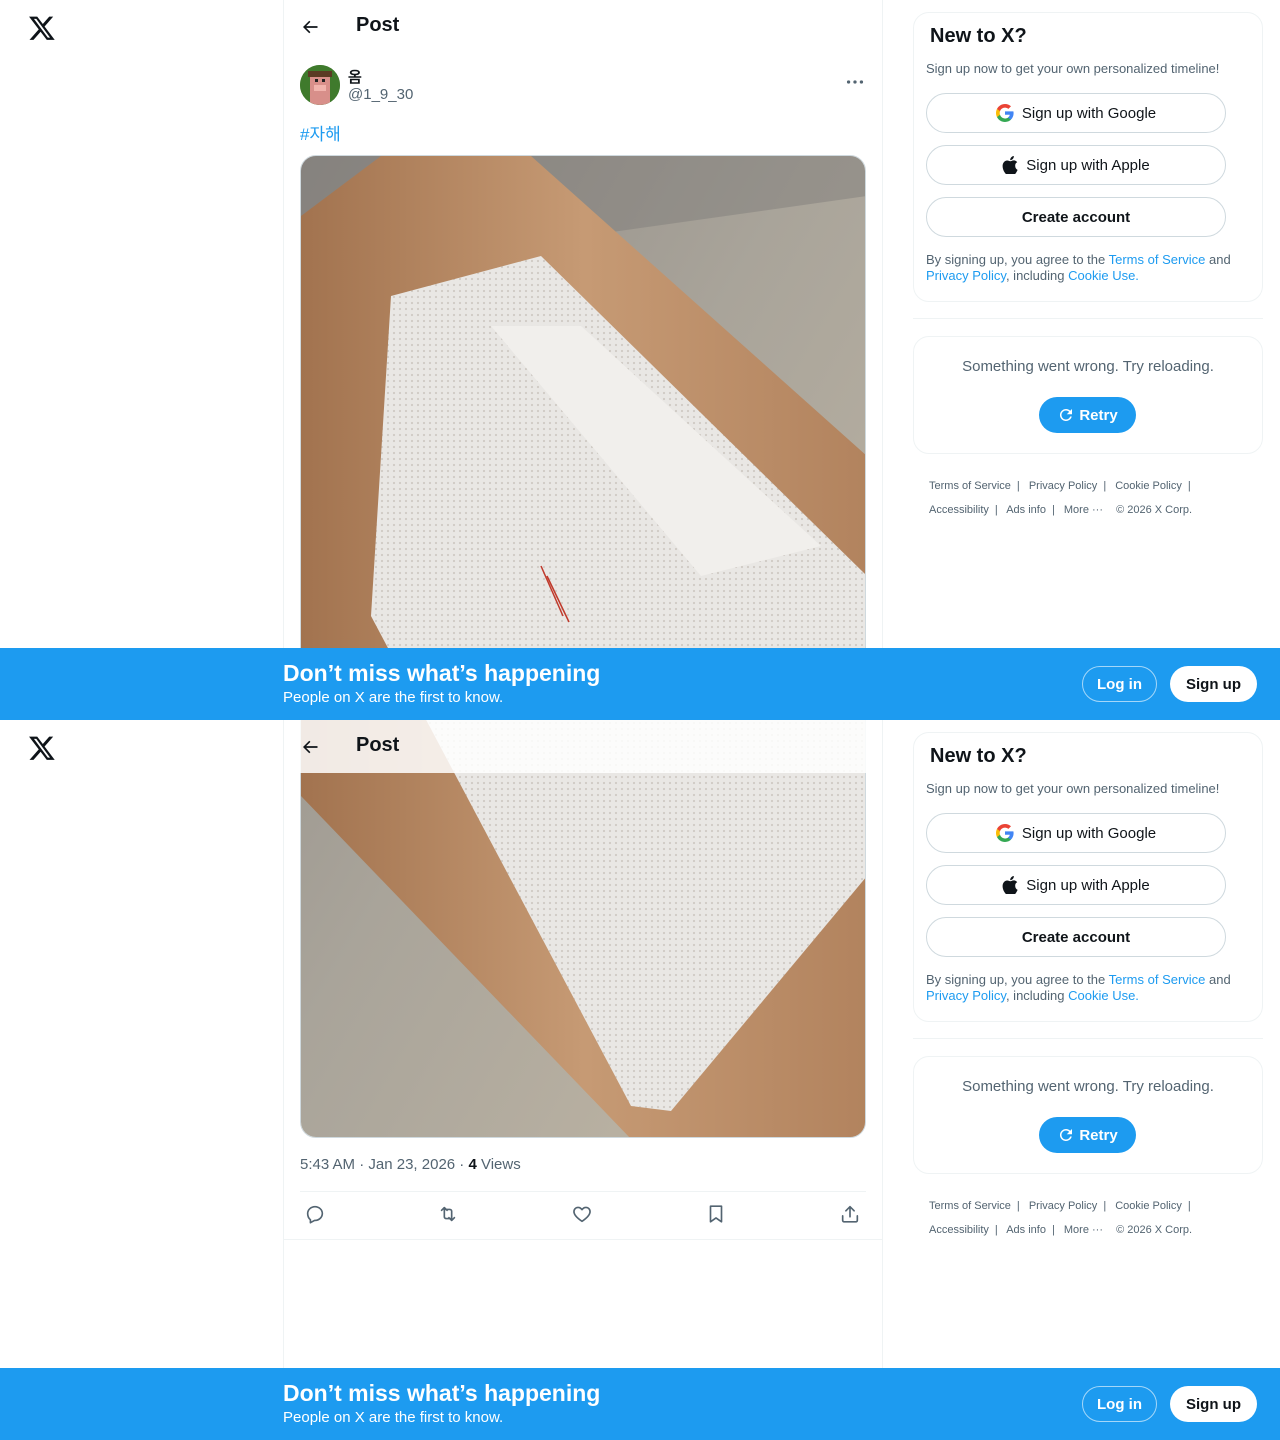  I want to click on user-handle: @1_9_30, so click(380, 94).